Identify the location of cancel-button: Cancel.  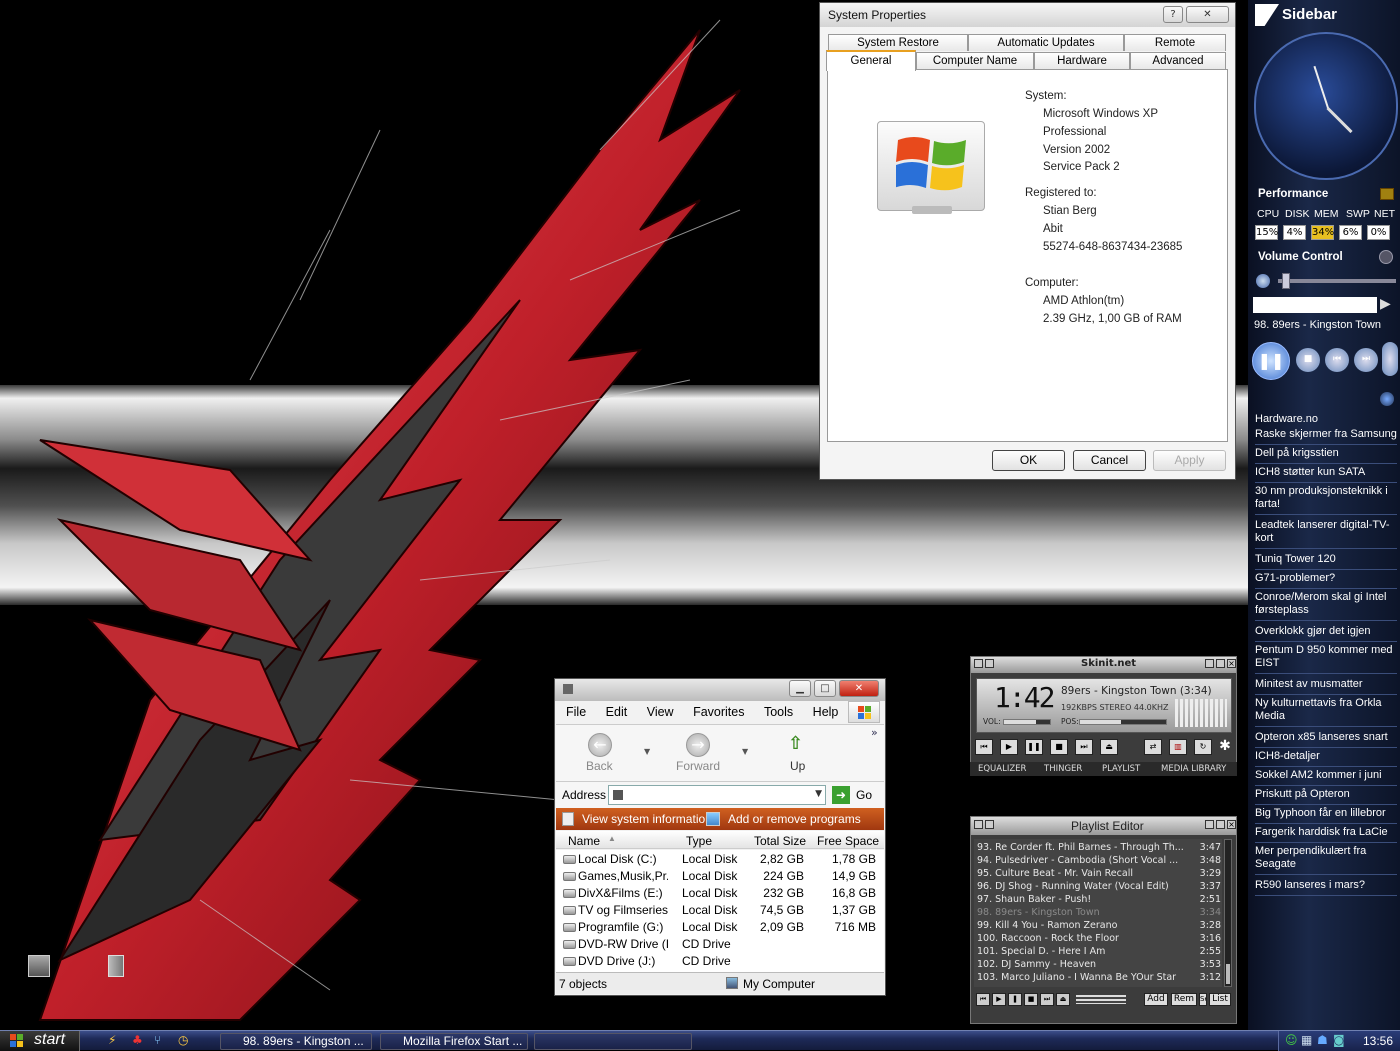
(1109, 460).